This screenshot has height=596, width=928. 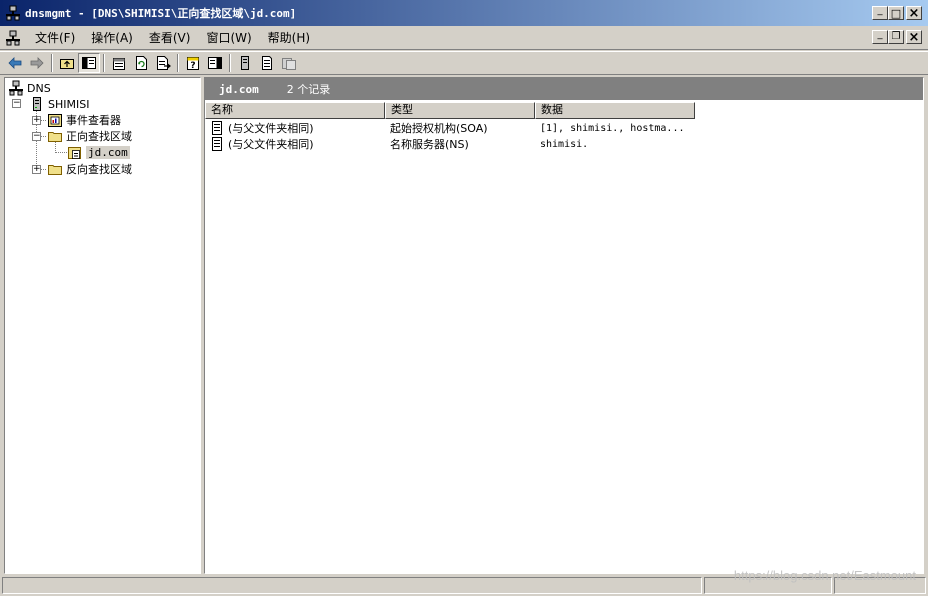 I want to click on table-row: (与父文件夹相同) 名称服务器(NS) shimisi., so click(x=564, y=144).